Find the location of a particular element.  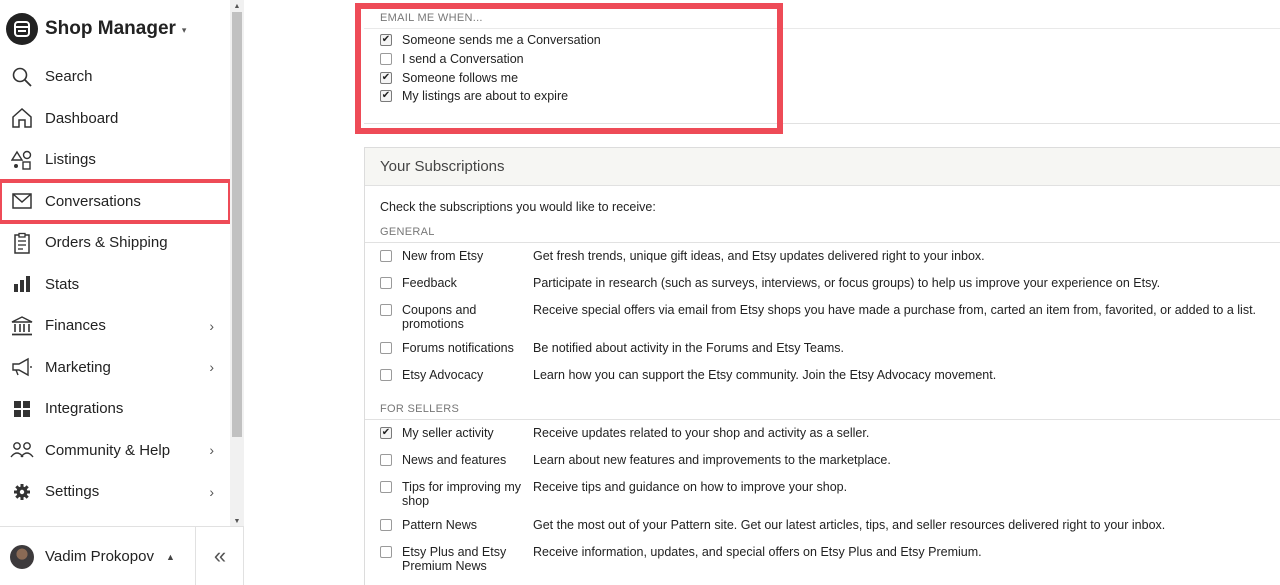

email-option-someone-follows-me: ✔ Someone follows me is located at coordinates (490, 77).